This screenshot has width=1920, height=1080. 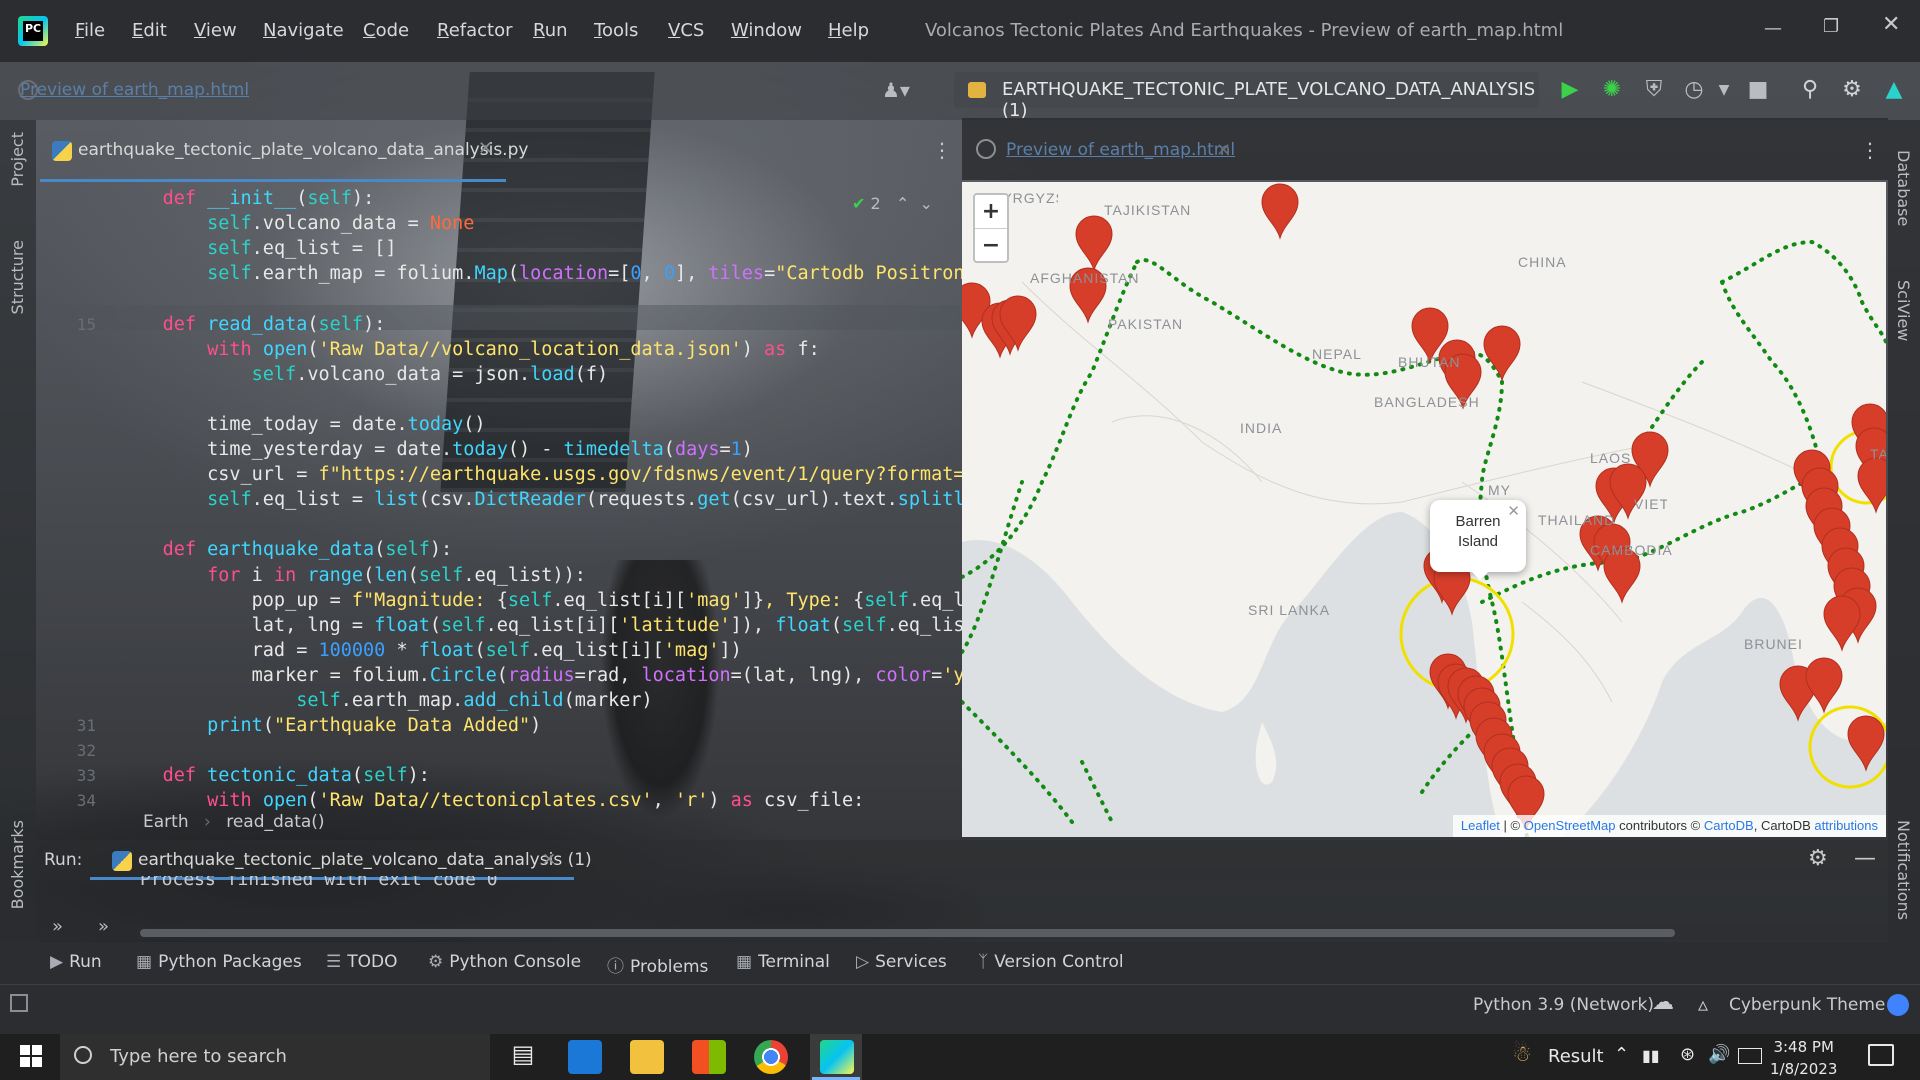 What do you see at coordinates (31, 1056) in the screenshot?
I see `windows-start-icon` at bounding box center [31, 1056].